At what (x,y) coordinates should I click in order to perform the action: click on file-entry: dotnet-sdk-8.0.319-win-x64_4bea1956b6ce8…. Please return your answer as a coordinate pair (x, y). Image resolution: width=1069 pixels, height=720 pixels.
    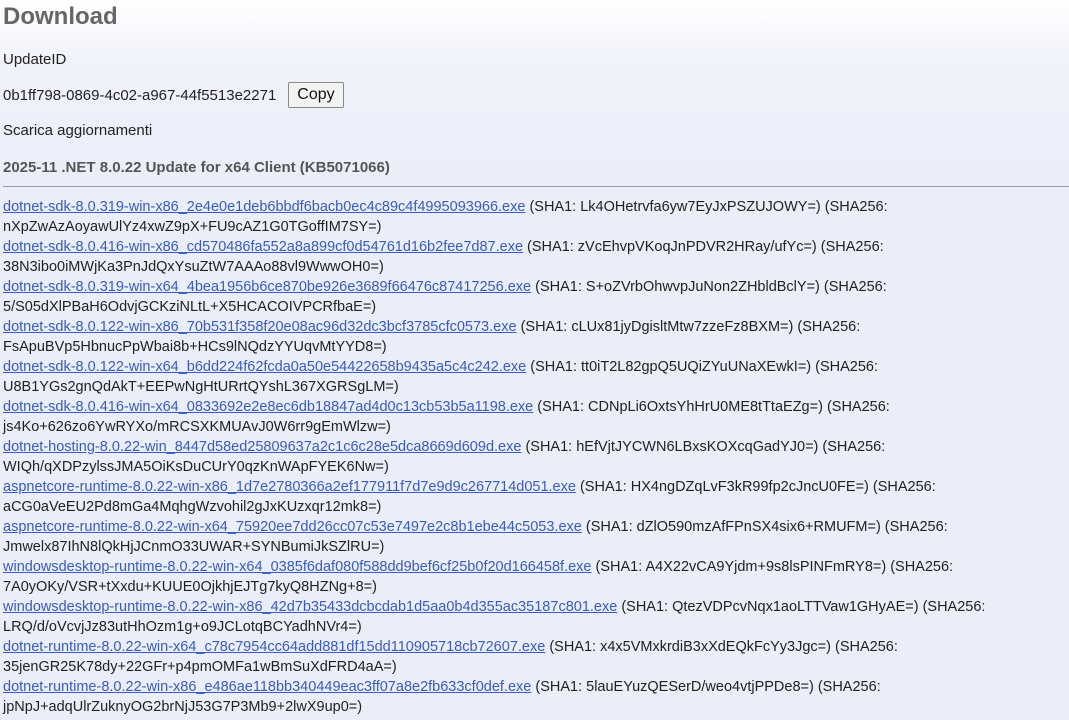
    Looking at the image, I should click on (533, 297).